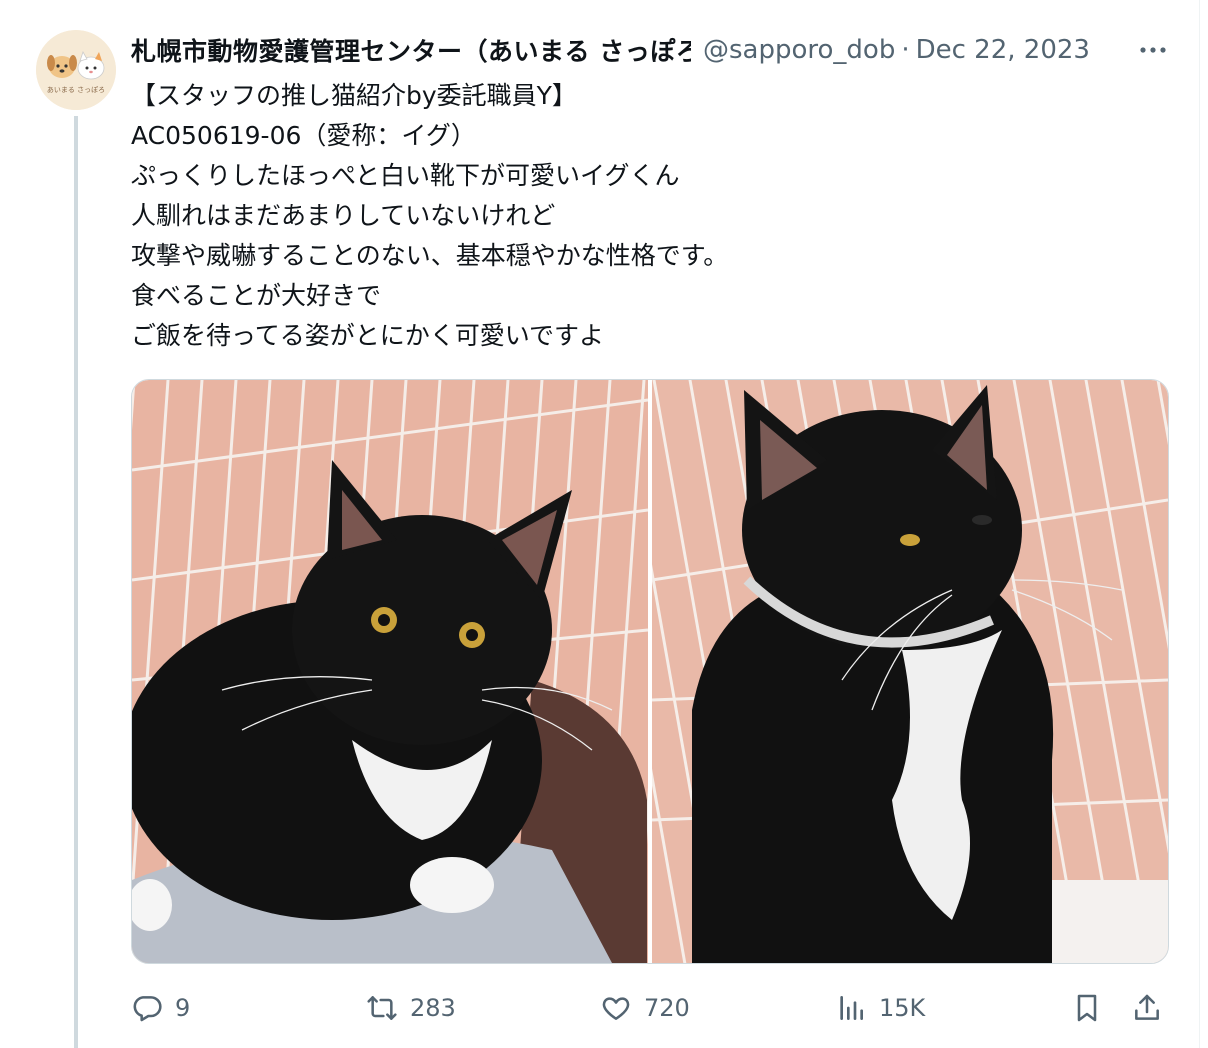  I want to click on share-button, so click(1153, 1008).